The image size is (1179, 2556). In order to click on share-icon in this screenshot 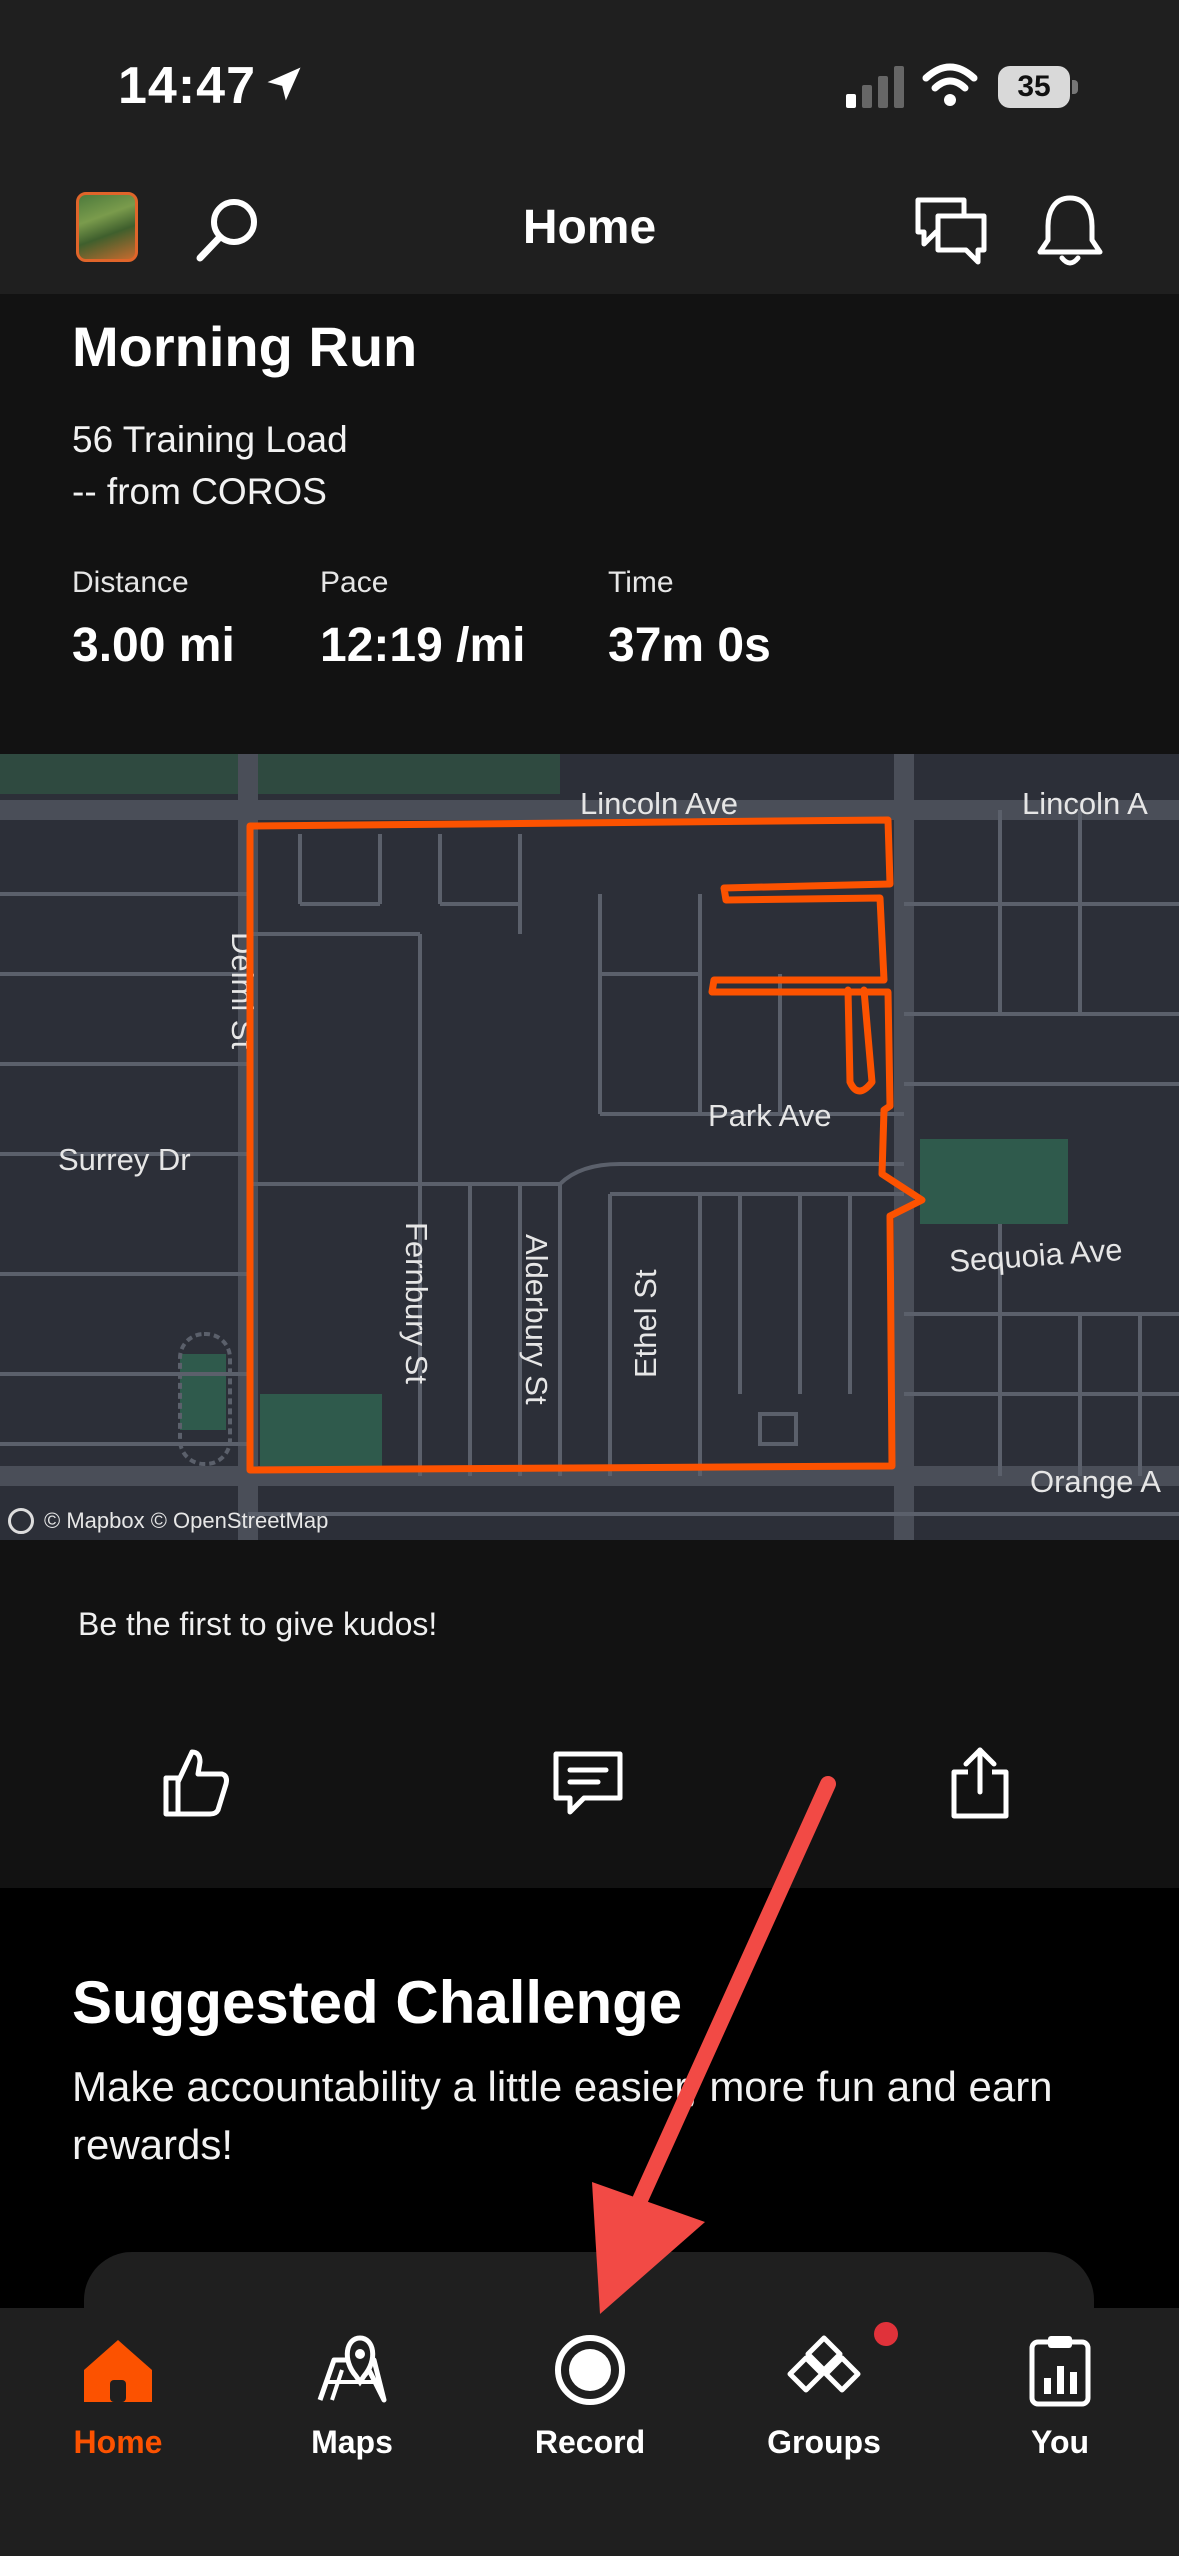, I will do `click(980, 1782)`.